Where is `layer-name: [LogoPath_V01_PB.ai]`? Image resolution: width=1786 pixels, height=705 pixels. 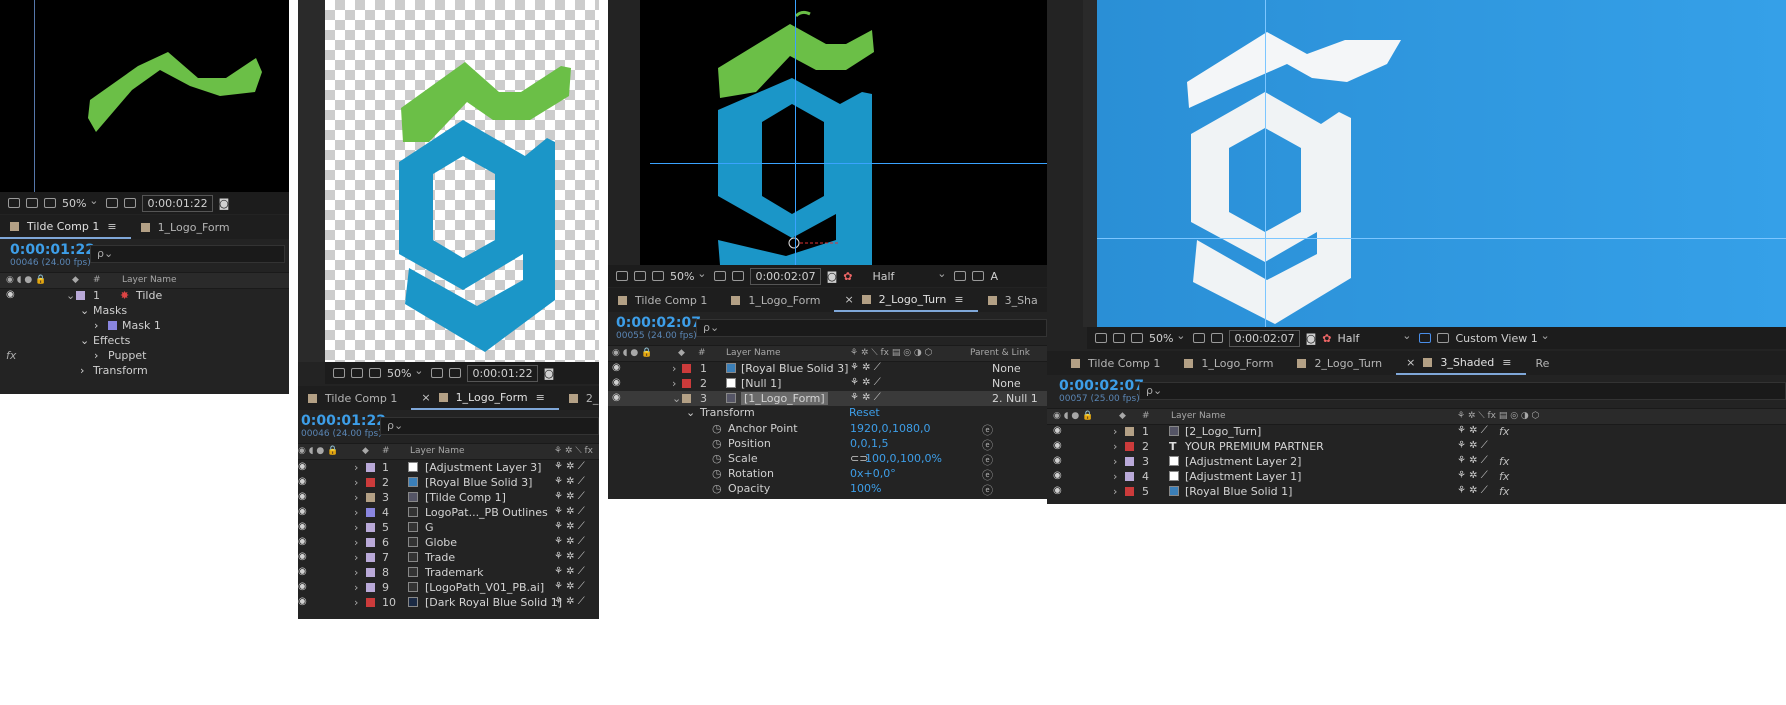 layer-name: [LogoPath_V01_PB.ai] is located at coordinates (484, 587).